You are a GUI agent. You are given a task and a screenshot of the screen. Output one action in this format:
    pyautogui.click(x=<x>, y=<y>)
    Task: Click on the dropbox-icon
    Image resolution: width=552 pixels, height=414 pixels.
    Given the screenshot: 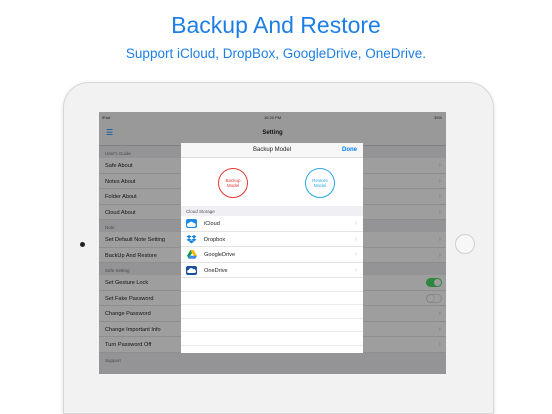 What is the action you would take?
    pyautogui.click(x=191, y=239)
    